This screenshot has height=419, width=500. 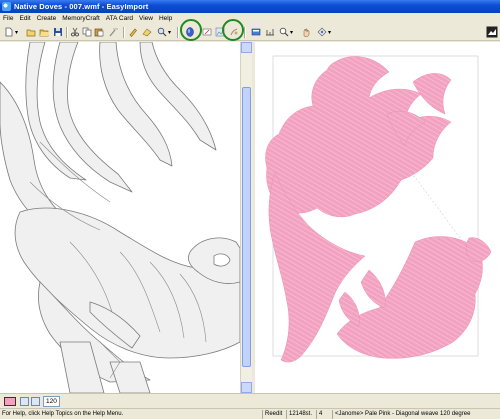 What do you see at coordinates (246, 227) in the screenshot?
I see `scrollbar-thumb` at bounding box center [246, 227].